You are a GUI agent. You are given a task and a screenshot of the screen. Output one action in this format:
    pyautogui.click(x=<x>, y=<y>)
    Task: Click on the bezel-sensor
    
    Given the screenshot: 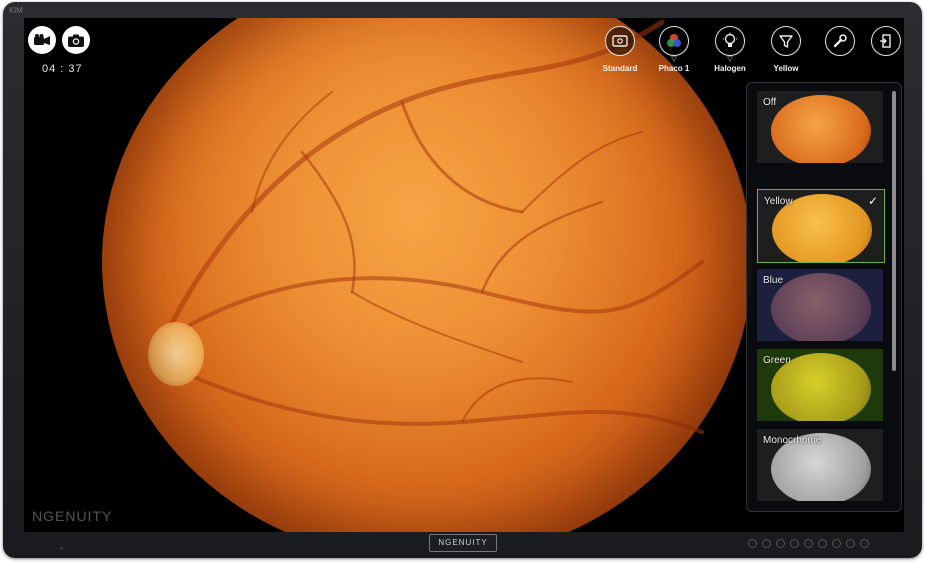 What is the action you would take?
    pyautogui.click(x=61, y=548)
    